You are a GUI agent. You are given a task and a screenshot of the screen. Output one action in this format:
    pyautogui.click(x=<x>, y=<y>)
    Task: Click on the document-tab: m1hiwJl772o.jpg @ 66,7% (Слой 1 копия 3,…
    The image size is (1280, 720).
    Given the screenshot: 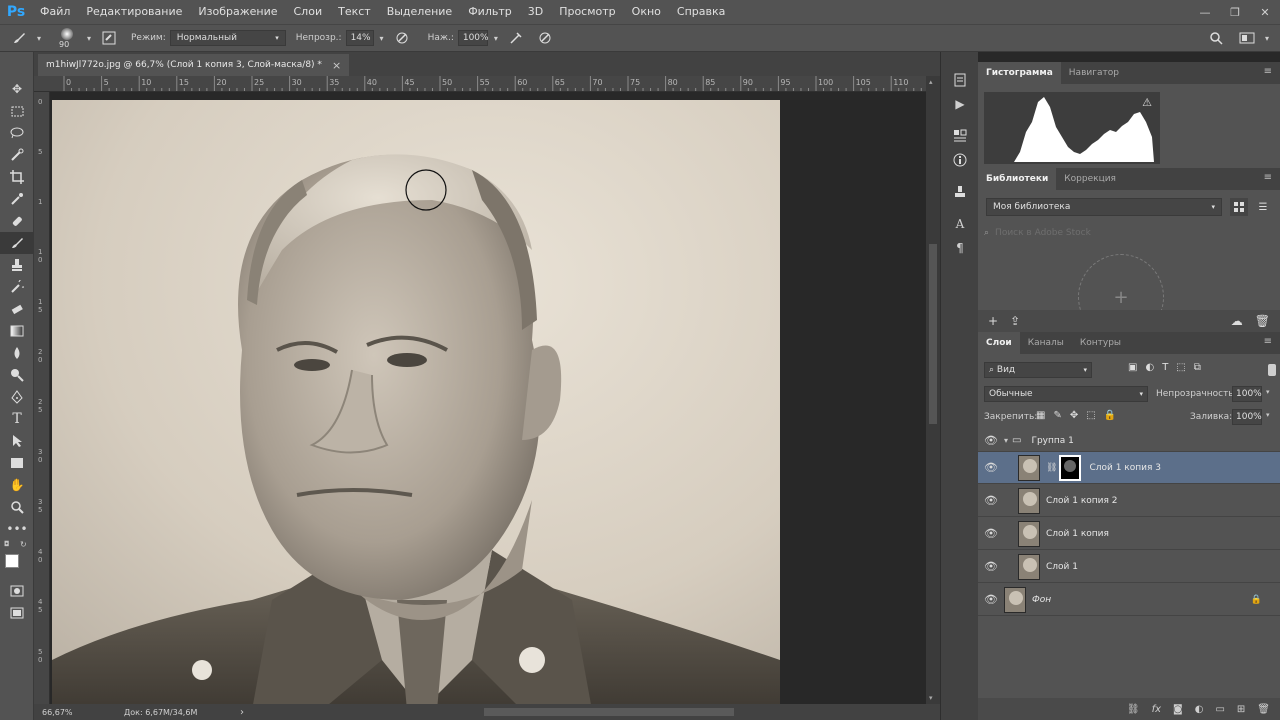 What is the action you would take?
    pyautogui.click(x=194, y=65)
    